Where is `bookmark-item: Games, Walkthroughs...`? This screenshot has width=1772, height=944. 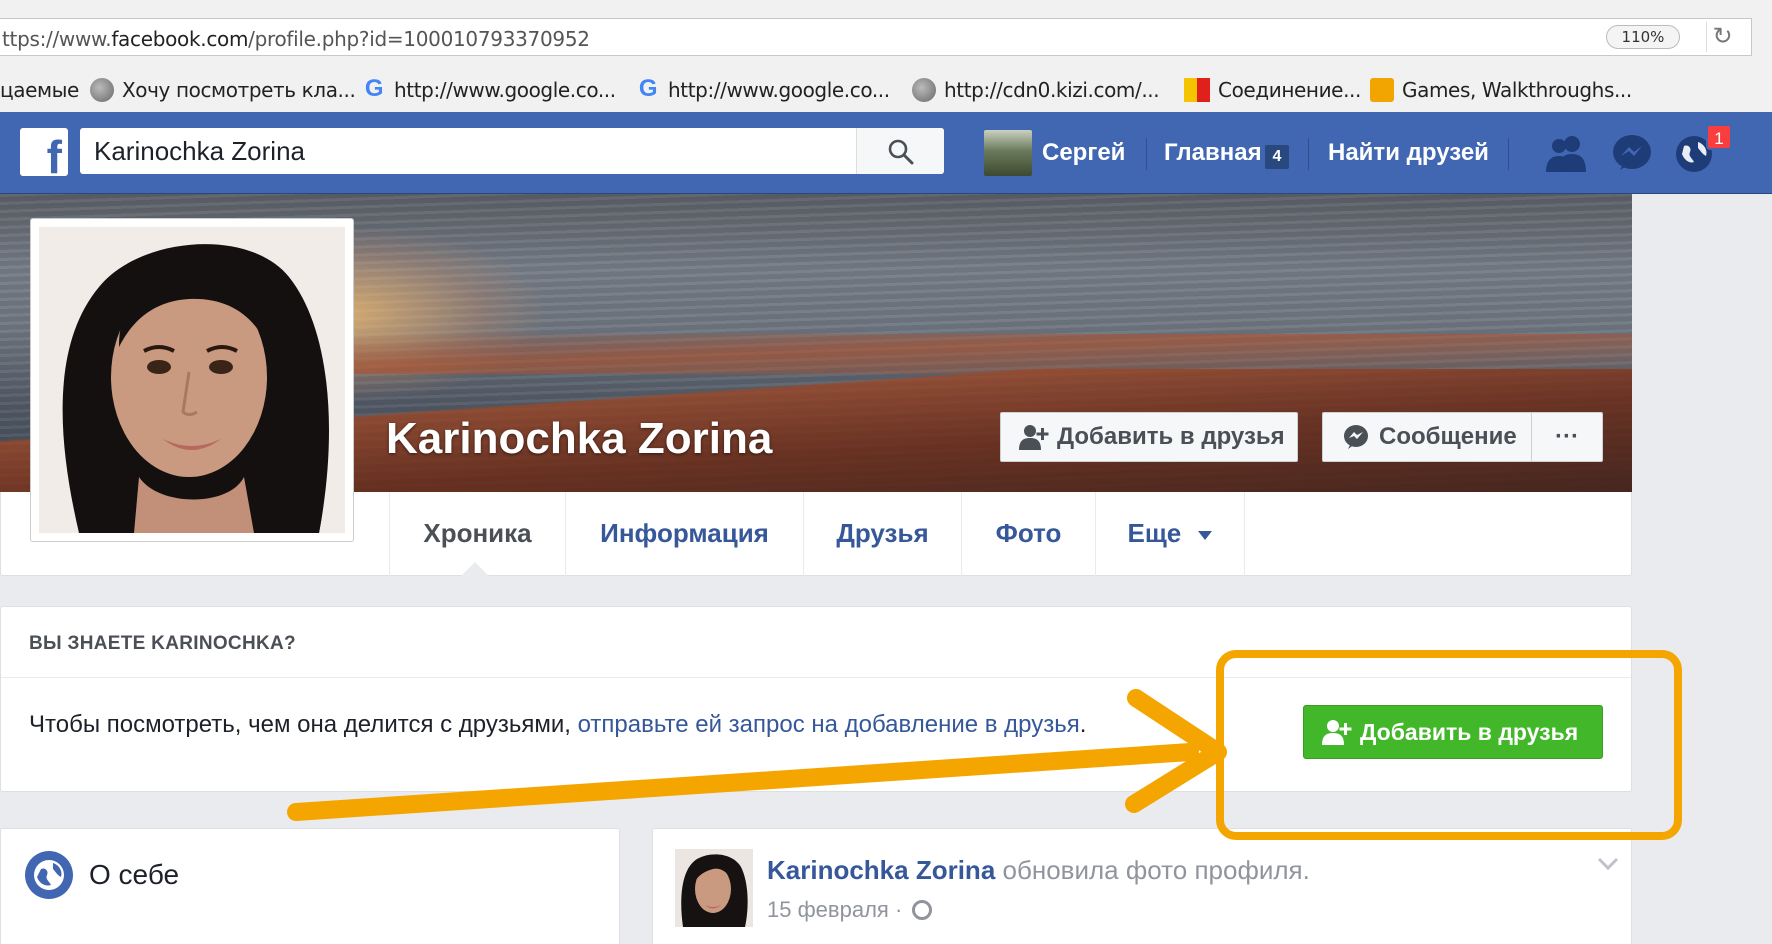
bookmark-item: Games, Walkthroughs... is located at coordinates (1501, 90).